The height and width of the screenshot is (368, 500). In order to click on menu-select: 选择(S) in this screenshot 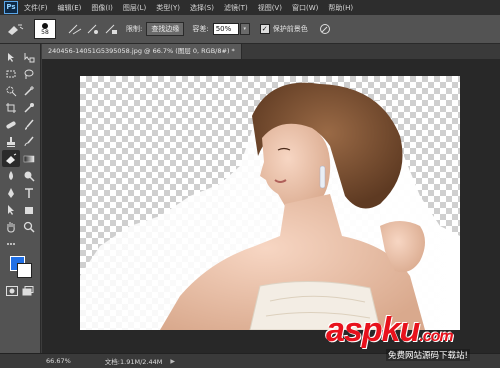, I will do `click(202, 8)`.